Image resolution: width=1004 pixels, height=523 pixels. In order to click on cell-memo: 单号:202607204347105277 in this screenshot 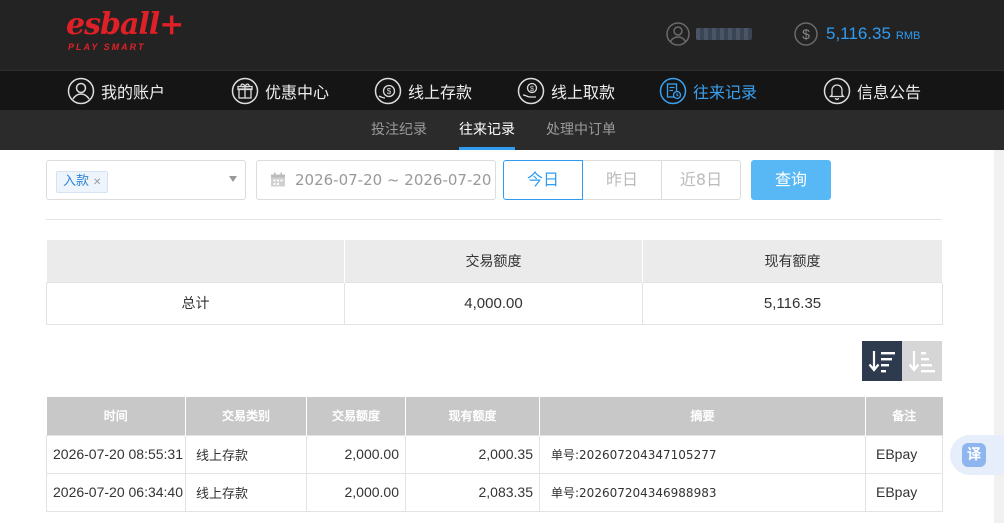, I will do `click(702, 454)`.